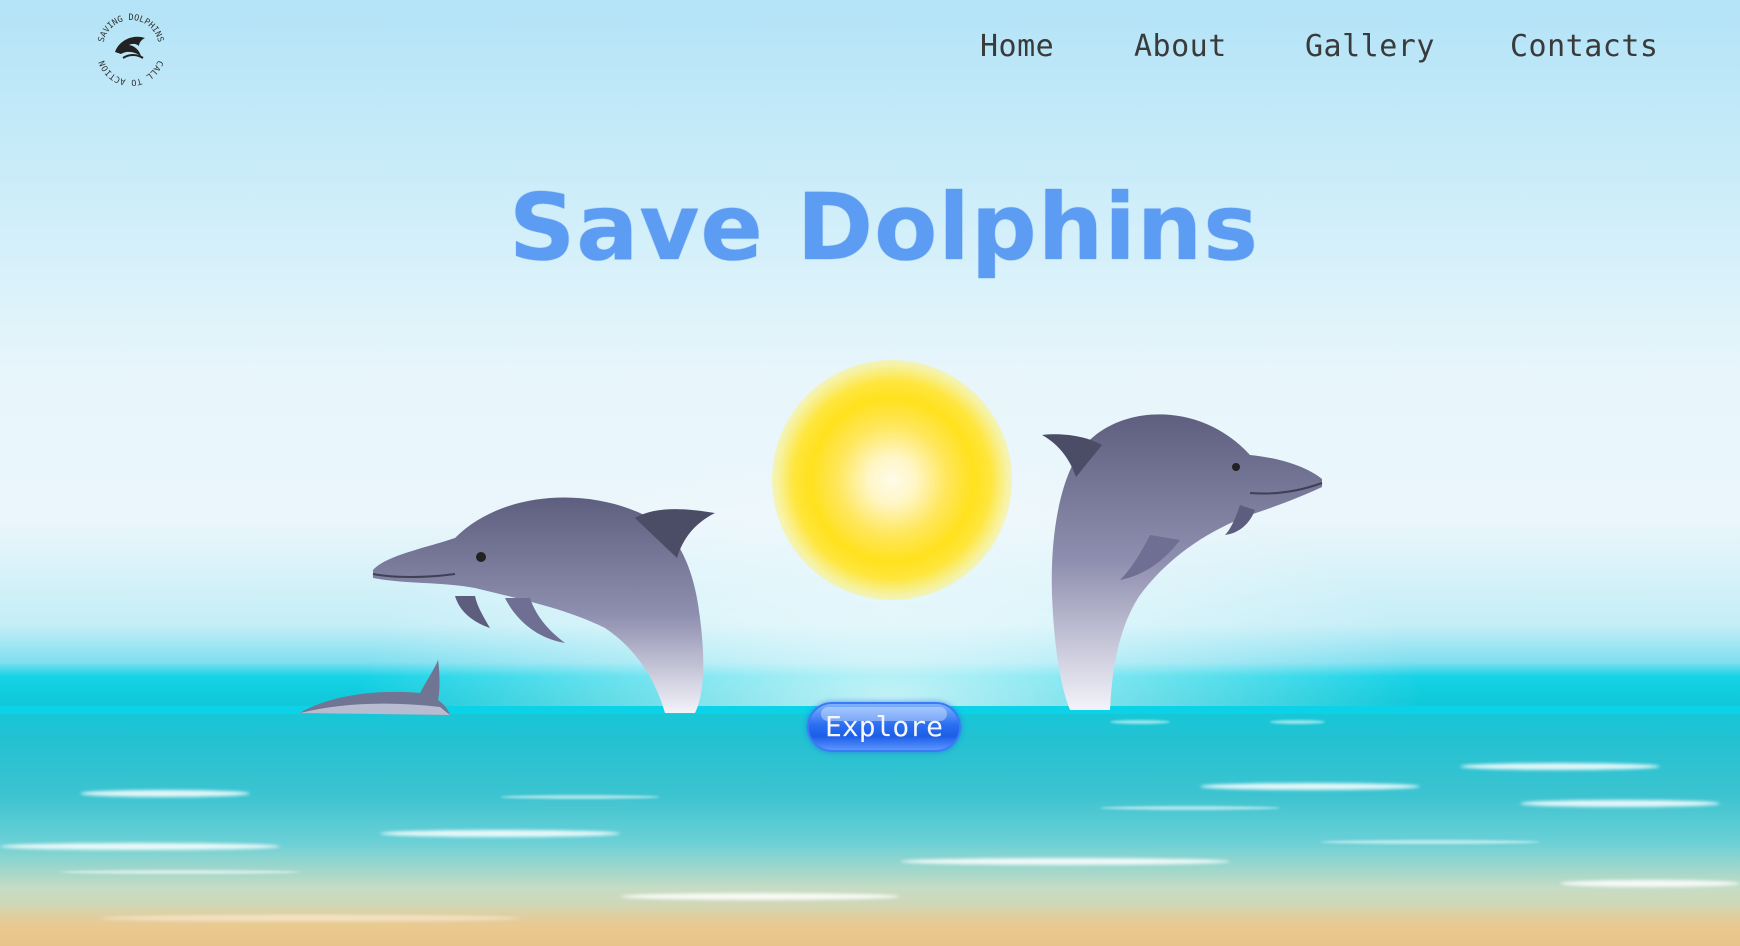 This screenshot has height=946, width=1740. What do you see at coordinates (1584, 47) in the screenshot?
I see `nav-contacts-link: Contacts` at bounding box center [1584, 47].